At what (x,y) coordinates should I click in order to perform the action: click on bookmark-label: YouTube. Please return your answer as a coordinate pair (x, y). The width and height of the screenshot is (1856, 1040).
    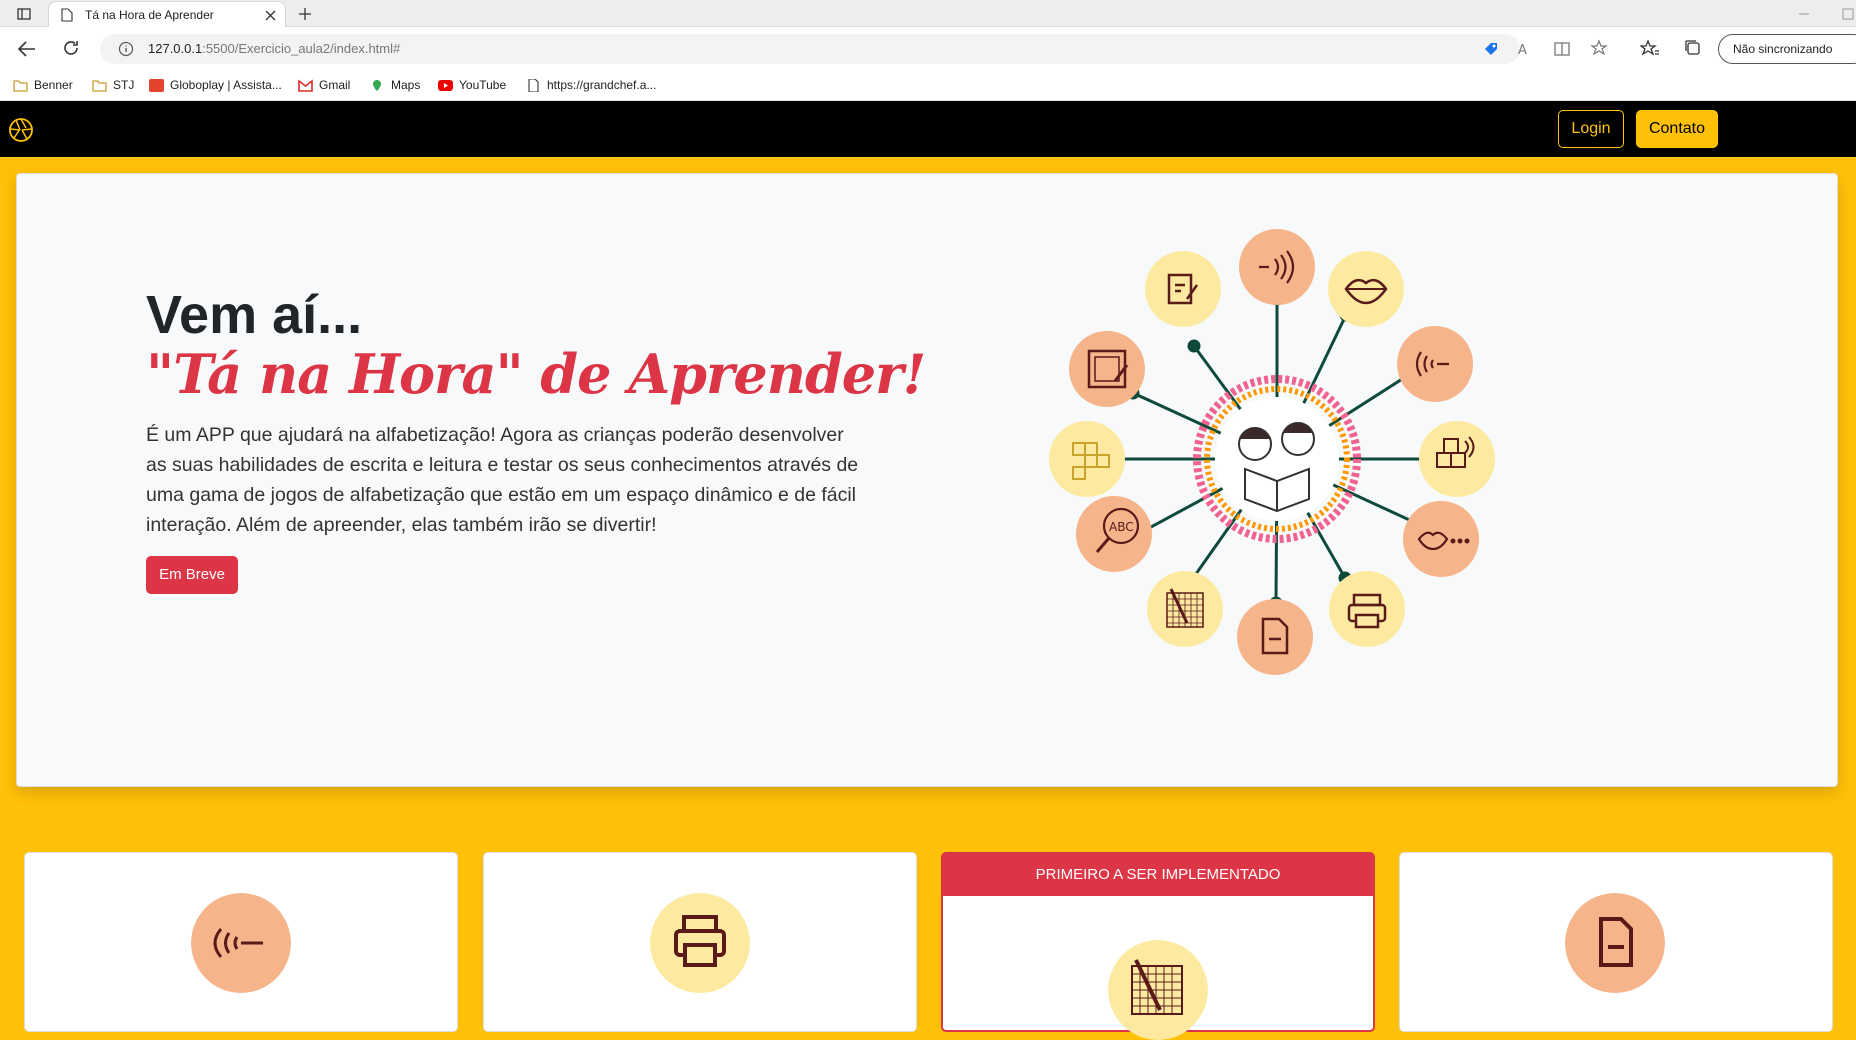
    Looking at the image, I should click on (483, 85).